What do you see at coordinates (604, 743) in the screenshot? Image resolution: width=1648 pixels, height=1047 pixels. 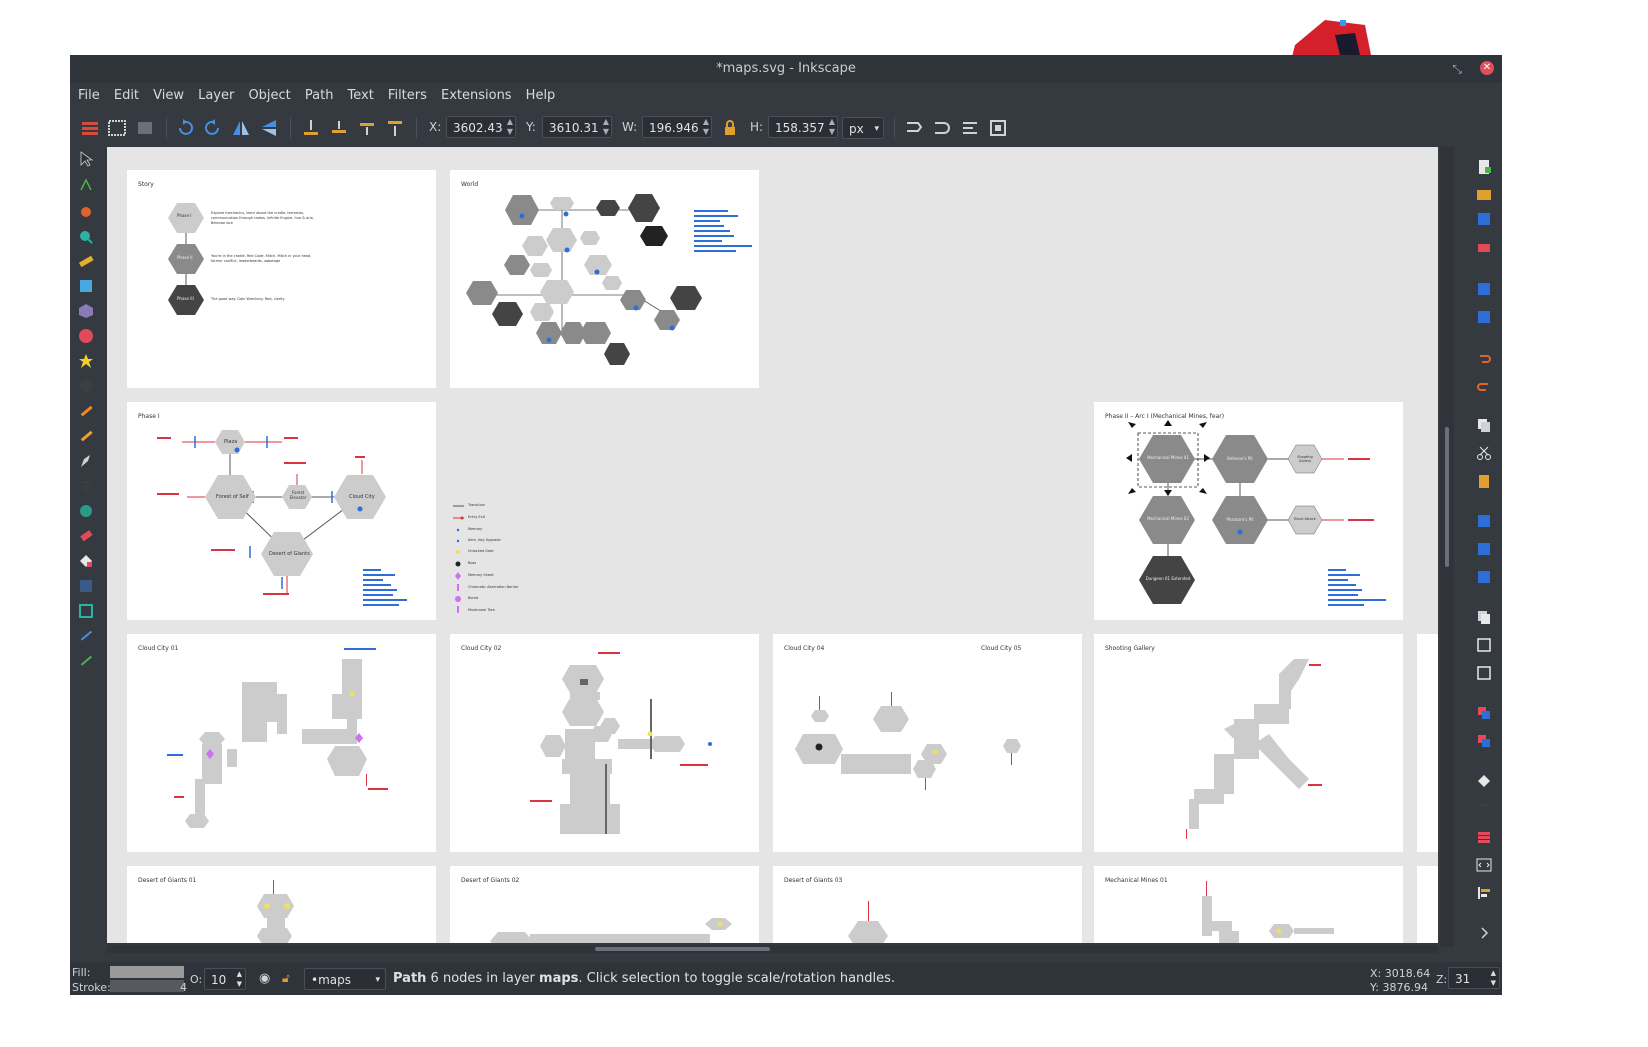 I see `page-cloud-city-02: Cloud City 02` at bounding box center [604, 743].